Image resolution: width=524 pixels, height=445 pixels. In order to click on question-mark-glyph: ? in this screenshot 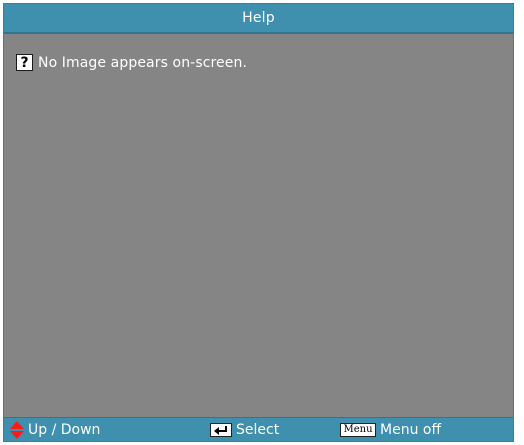, I will do `click(24, 62)`.